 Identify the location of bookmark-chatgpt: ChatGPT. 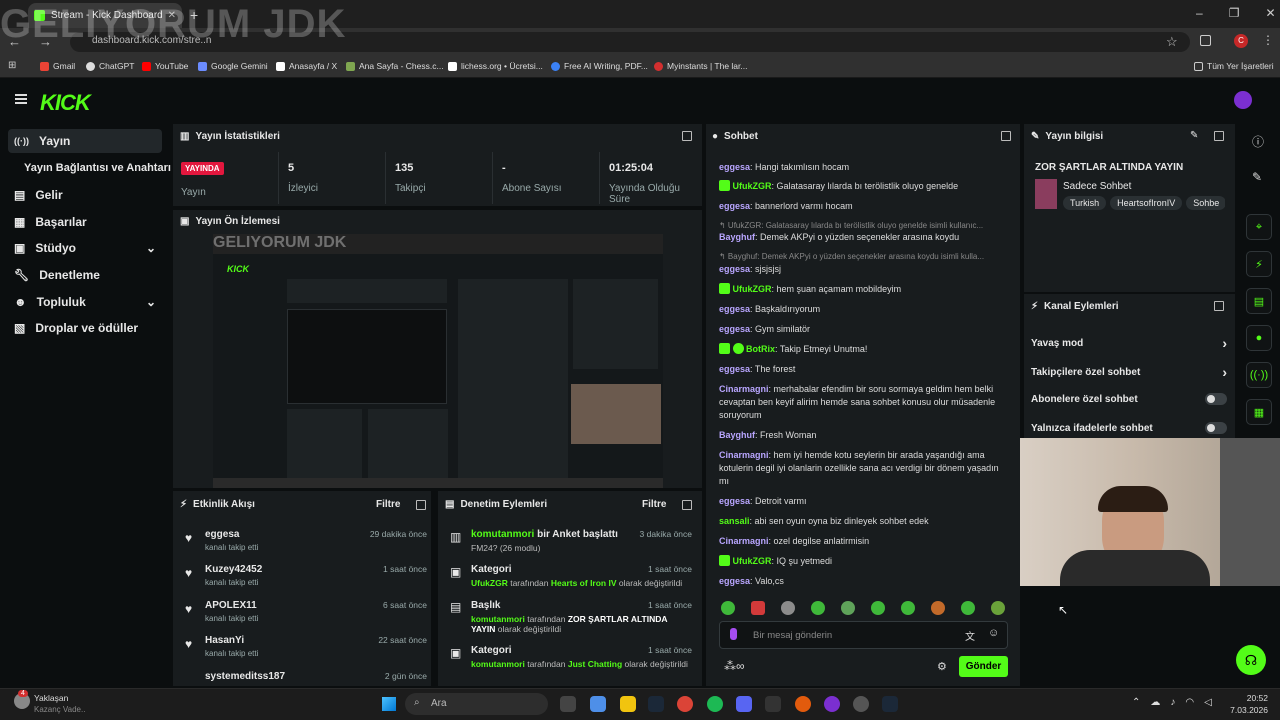
(110, 66).